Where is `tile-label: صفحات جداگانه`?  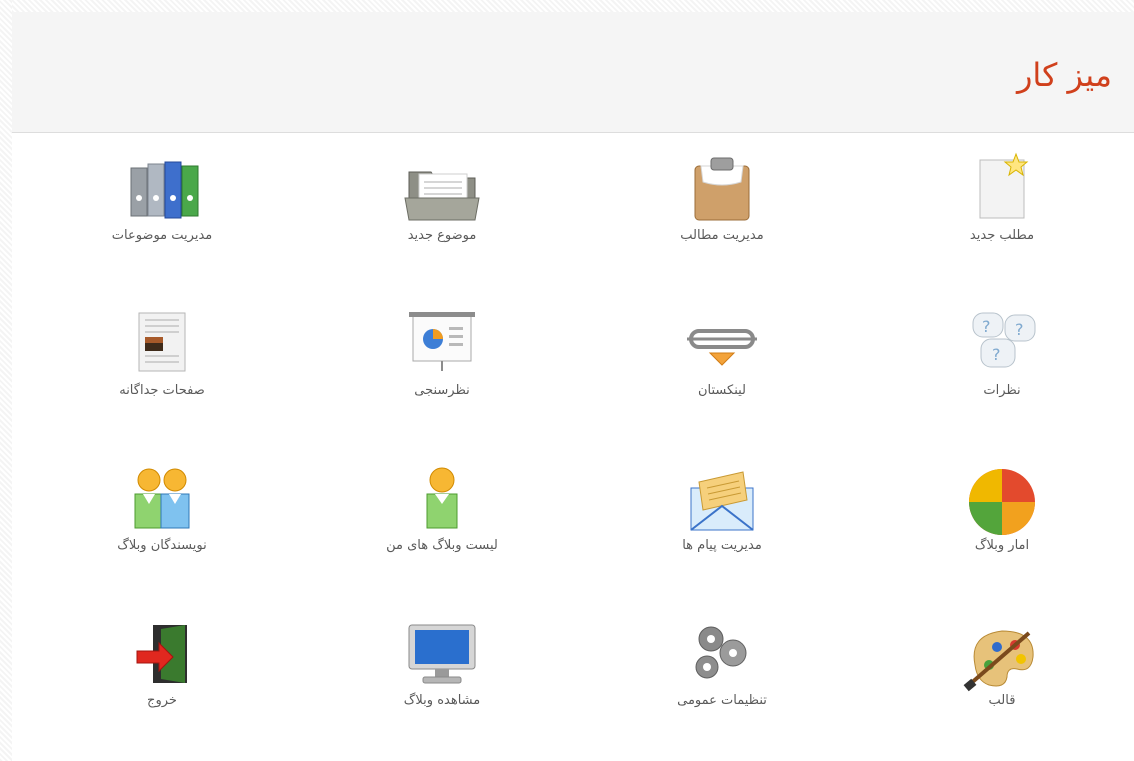
tile-label: صفحات جداگانه is located at coordinates (162, 390).